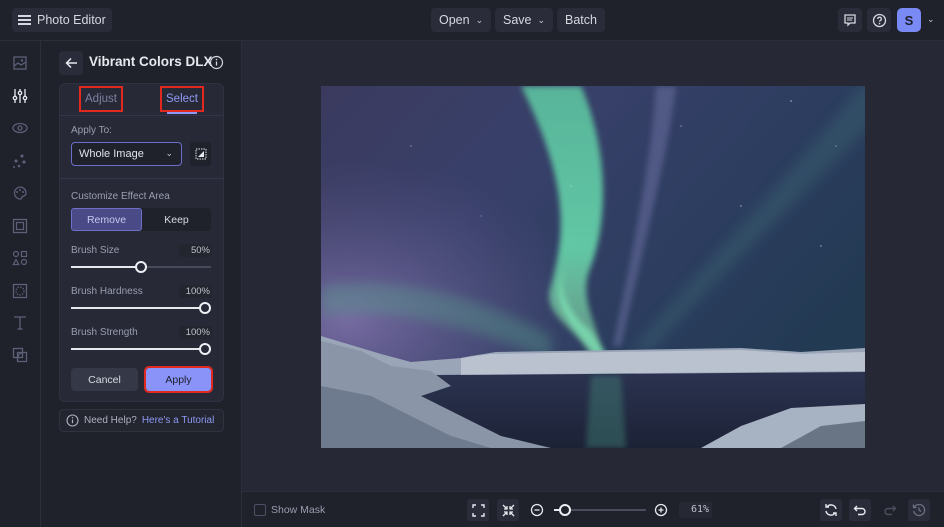  I want to click on zoom-out-button, so click(537, 510).